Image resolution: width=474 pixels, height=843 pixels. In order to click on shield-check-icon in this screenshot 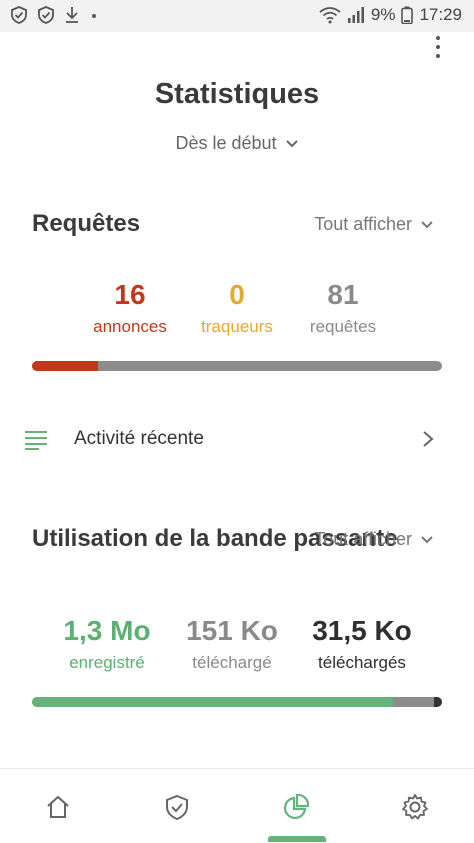, I will do `click(177, 807)`.